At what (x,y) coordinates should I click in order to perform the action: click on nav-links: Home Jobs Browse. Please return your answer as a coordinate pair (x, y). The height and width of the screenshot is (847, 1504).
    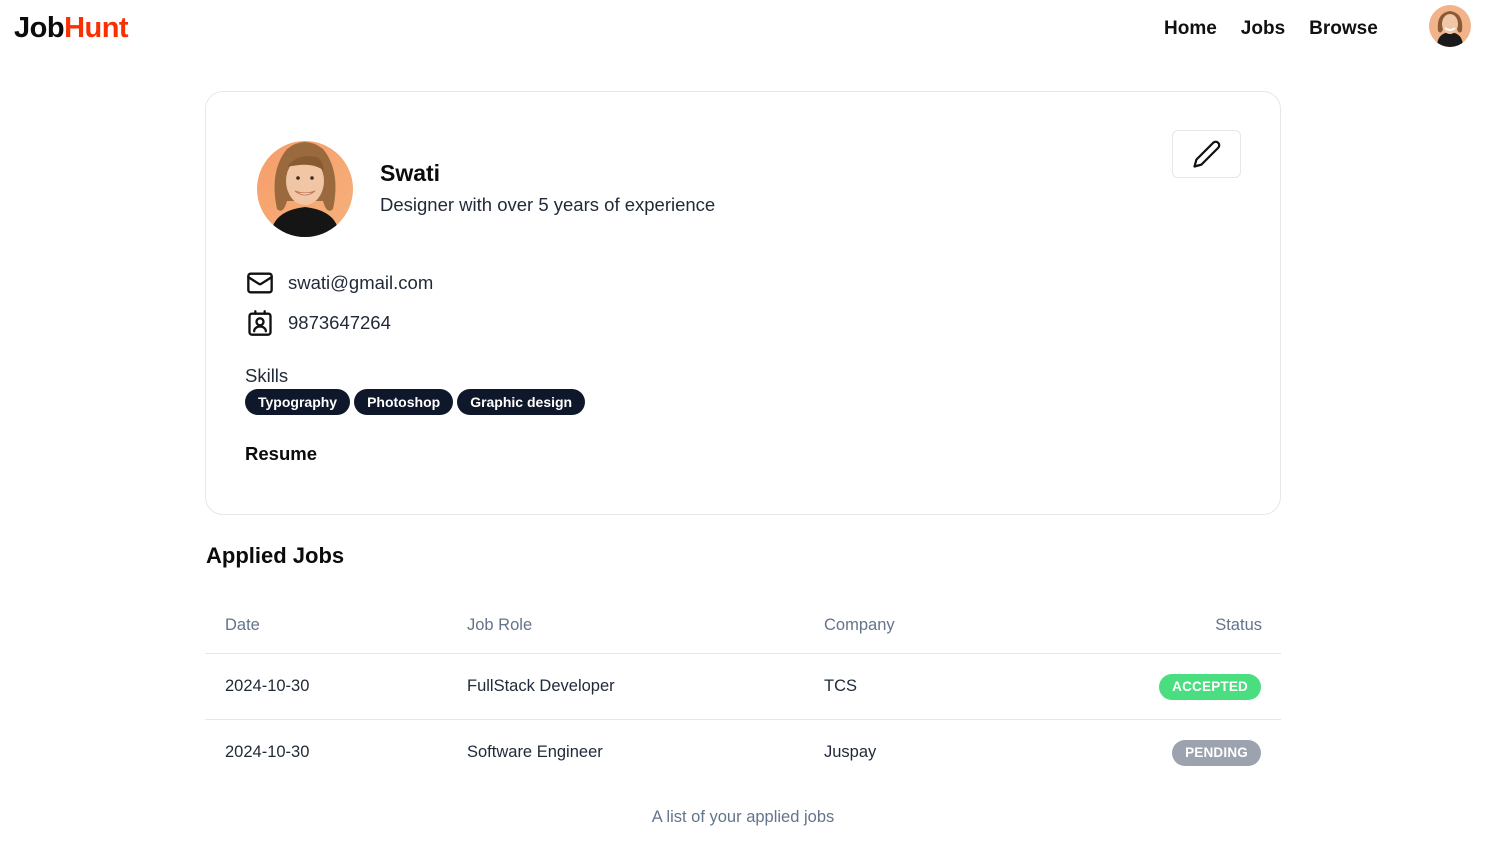
    Looking at the image, I should click on (1271, 29).